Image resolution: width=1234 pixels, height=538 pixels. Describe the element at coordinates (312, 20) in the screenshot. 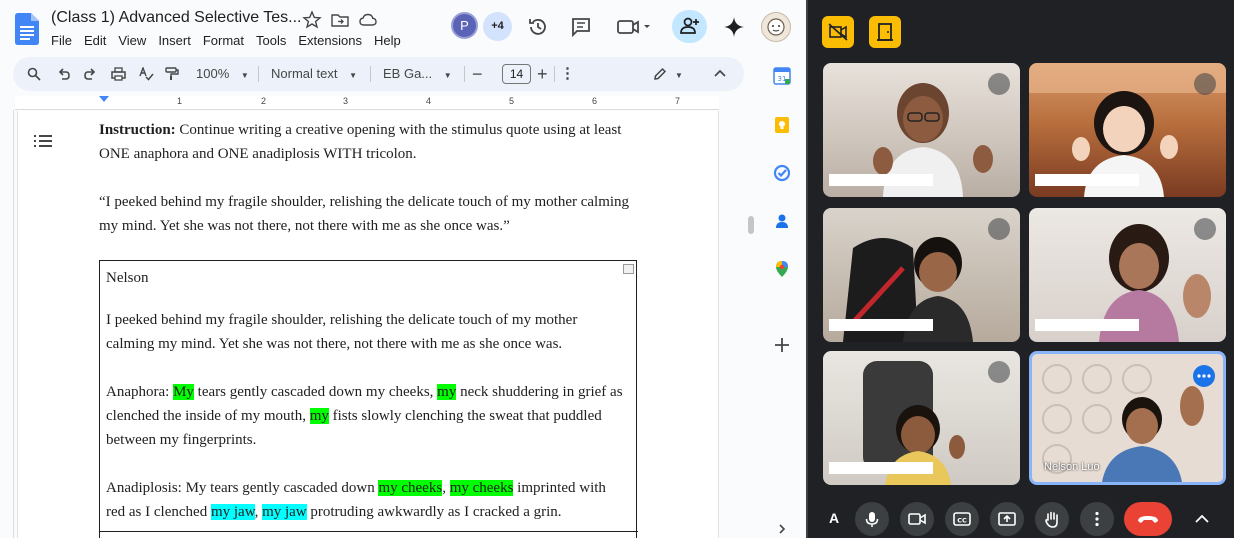

I see `star-icon` at that location.